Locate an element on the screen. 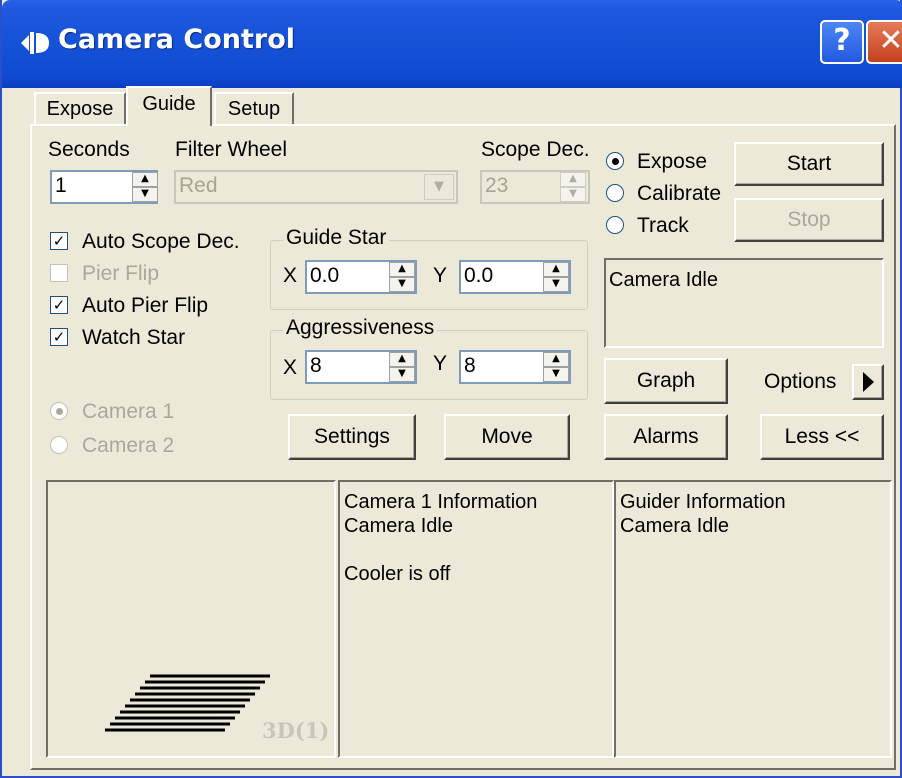 Image resolution: width=902 pixels, height=778 pixels. track-radio-label: Track is located at coordinates (663, 225).